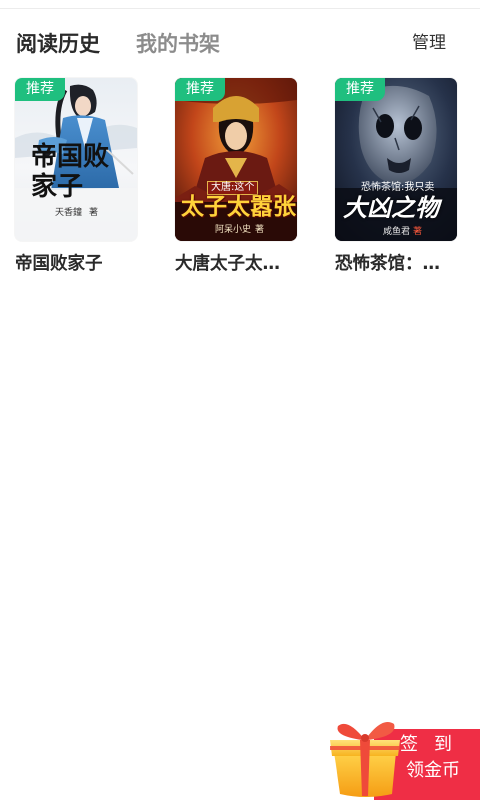 The image size is (480, 800). I want to click on book-cover: 大唐:这个 太子太嚣张 阿呆小史 著 推荐, so click(236, 159).